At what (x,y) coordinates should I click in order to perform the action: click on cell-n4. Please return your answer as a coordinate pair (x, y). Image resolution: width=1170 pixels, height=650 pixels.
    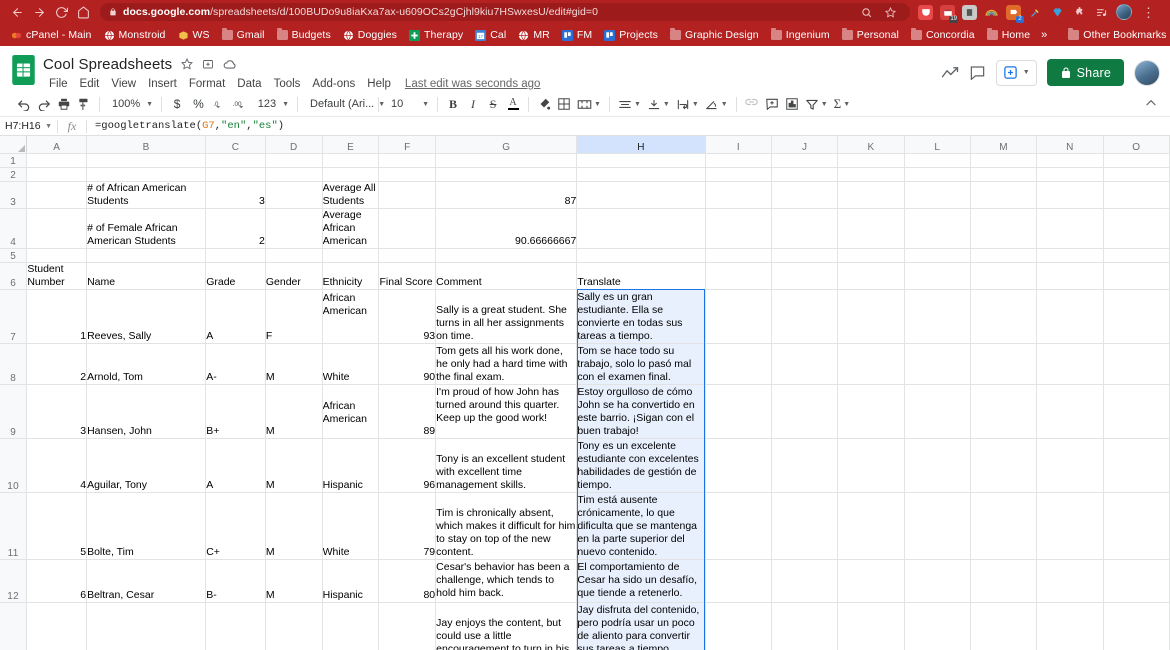
    Looking at the image, I should click on (1070, 228).